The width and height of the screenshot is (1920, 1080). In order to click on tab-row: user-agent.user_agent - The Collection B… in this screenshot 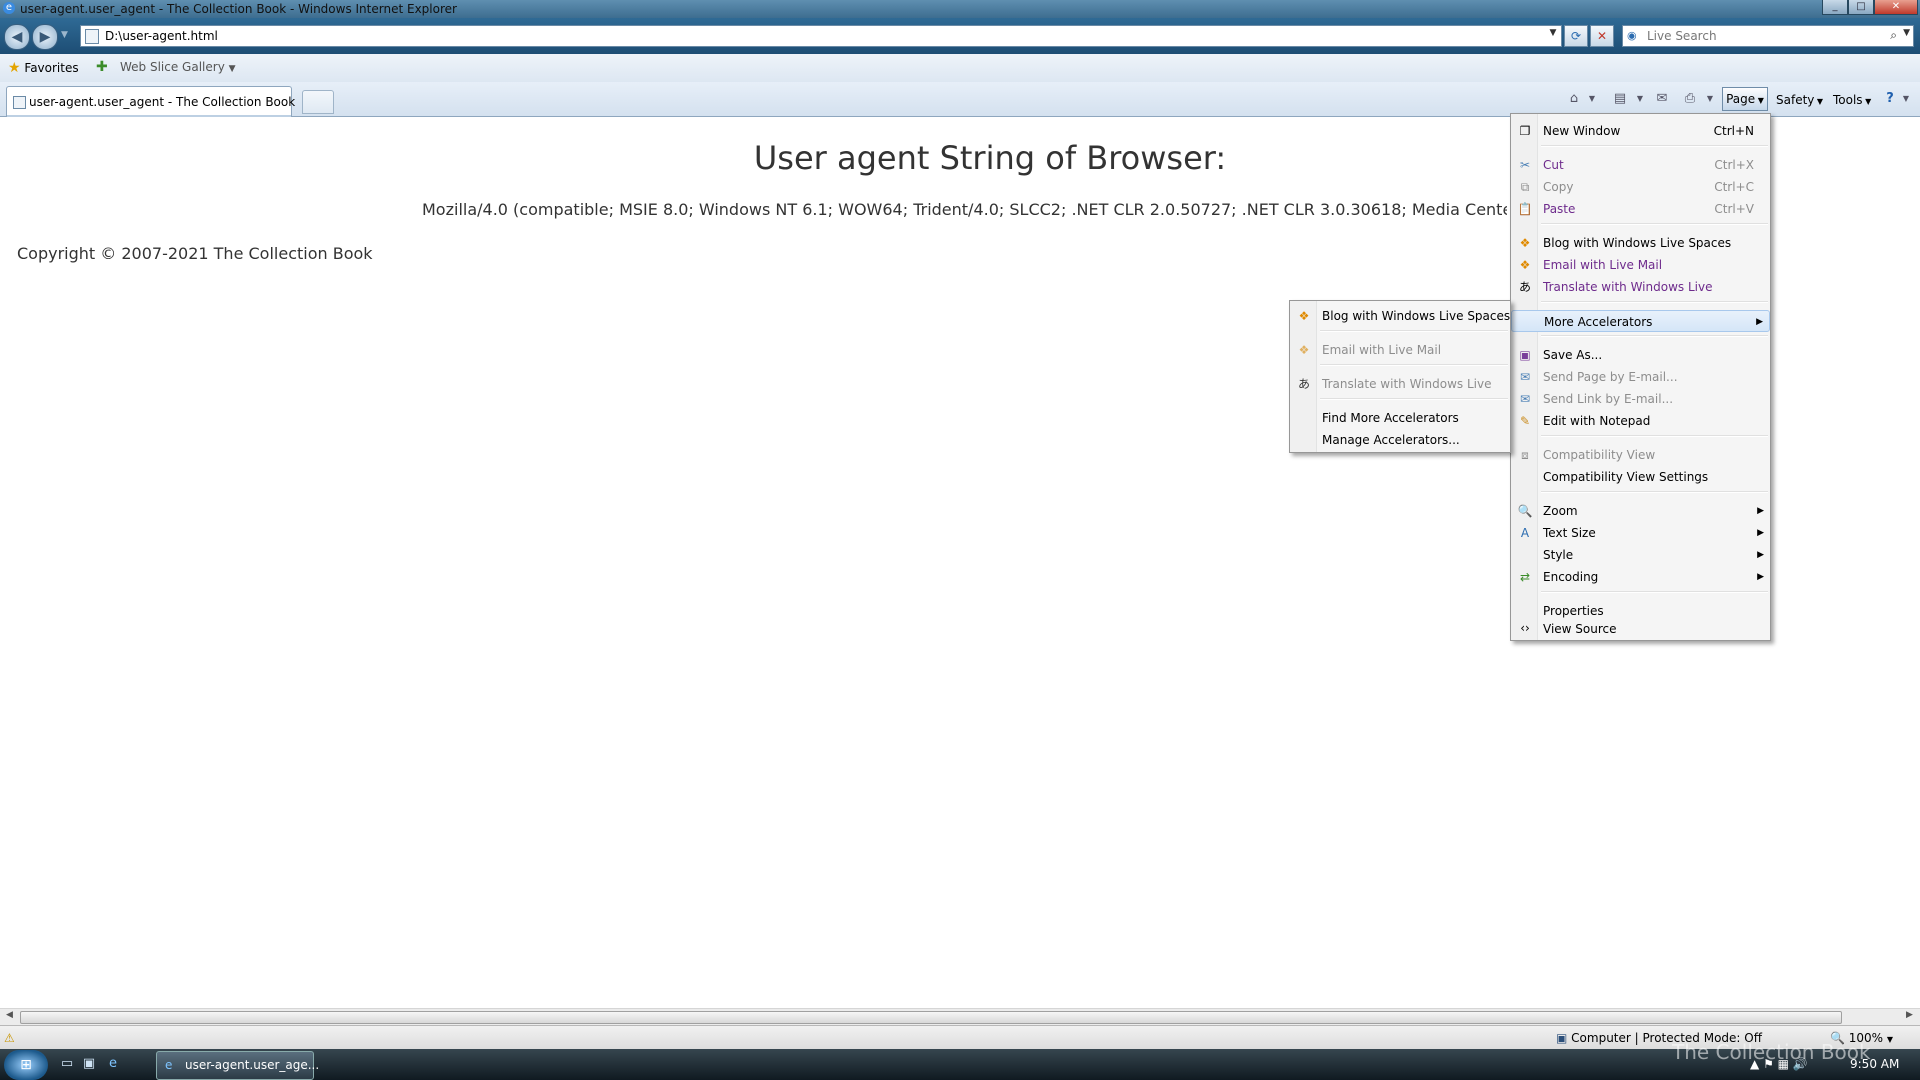, I will do `click(960, 100)`.